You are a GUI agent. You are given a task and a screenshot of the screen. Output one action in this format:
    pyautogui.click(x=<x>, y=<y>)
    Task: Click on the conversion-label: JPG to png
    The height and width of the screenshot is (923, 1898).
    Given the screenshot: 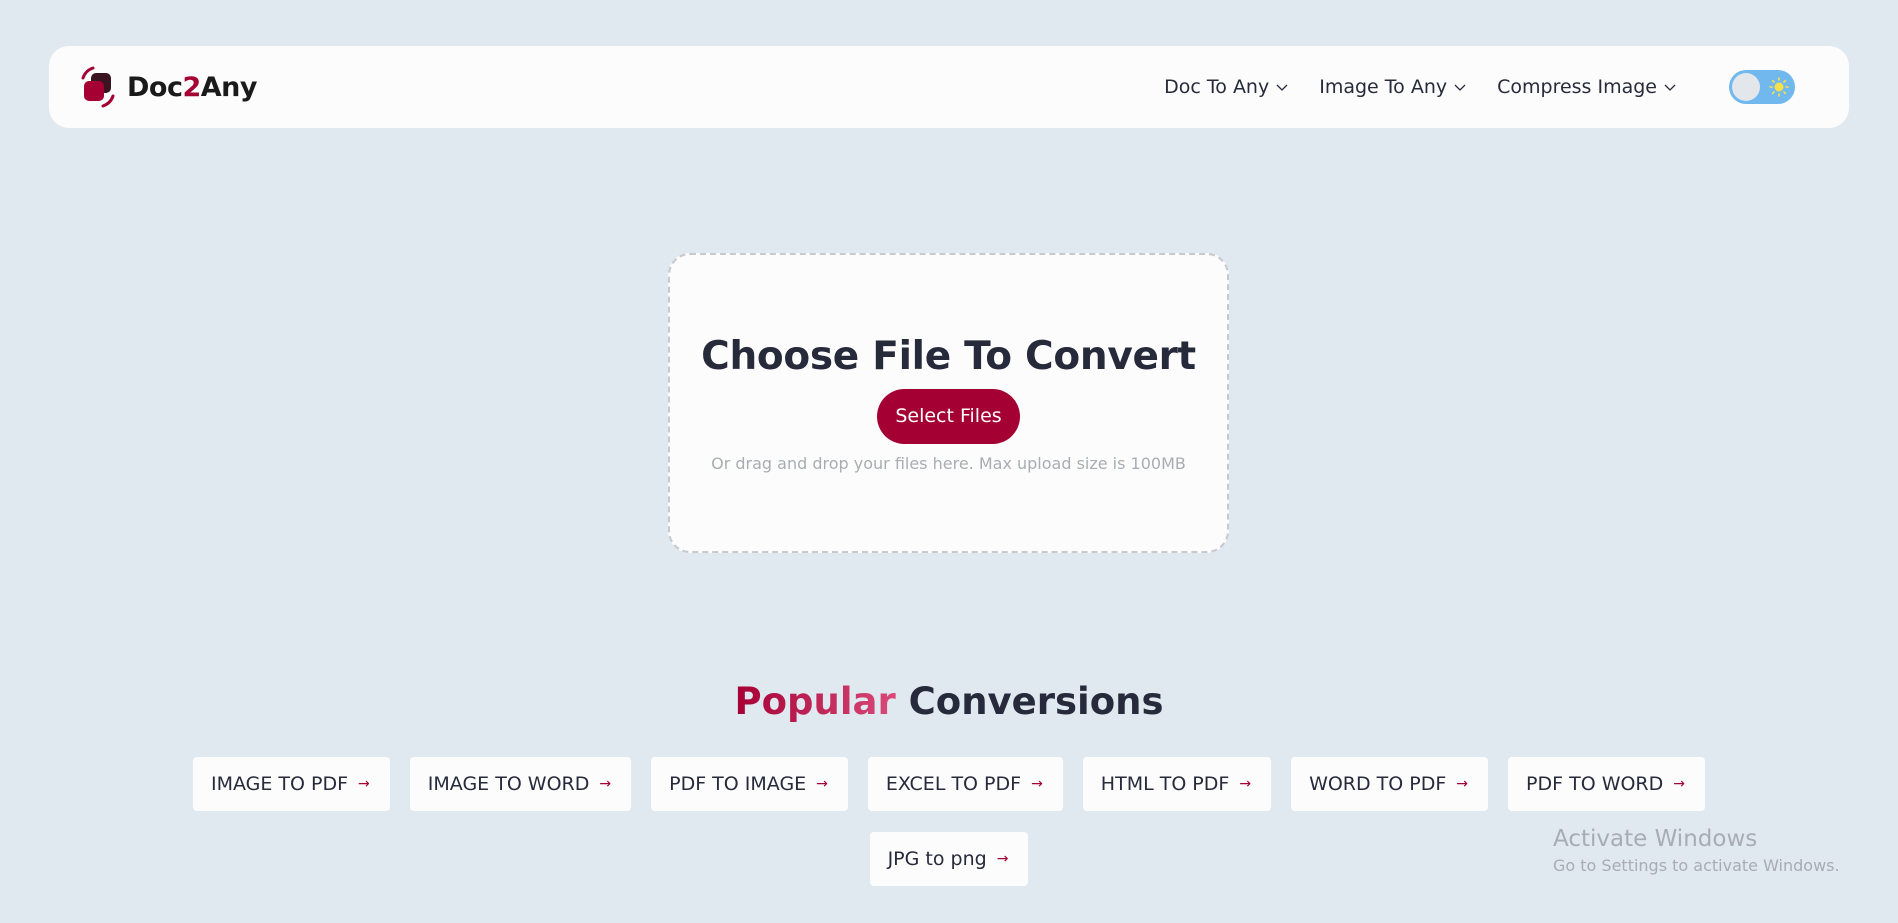 What is the action you would take?
    pyautogui.click(x=937, y=859)
    